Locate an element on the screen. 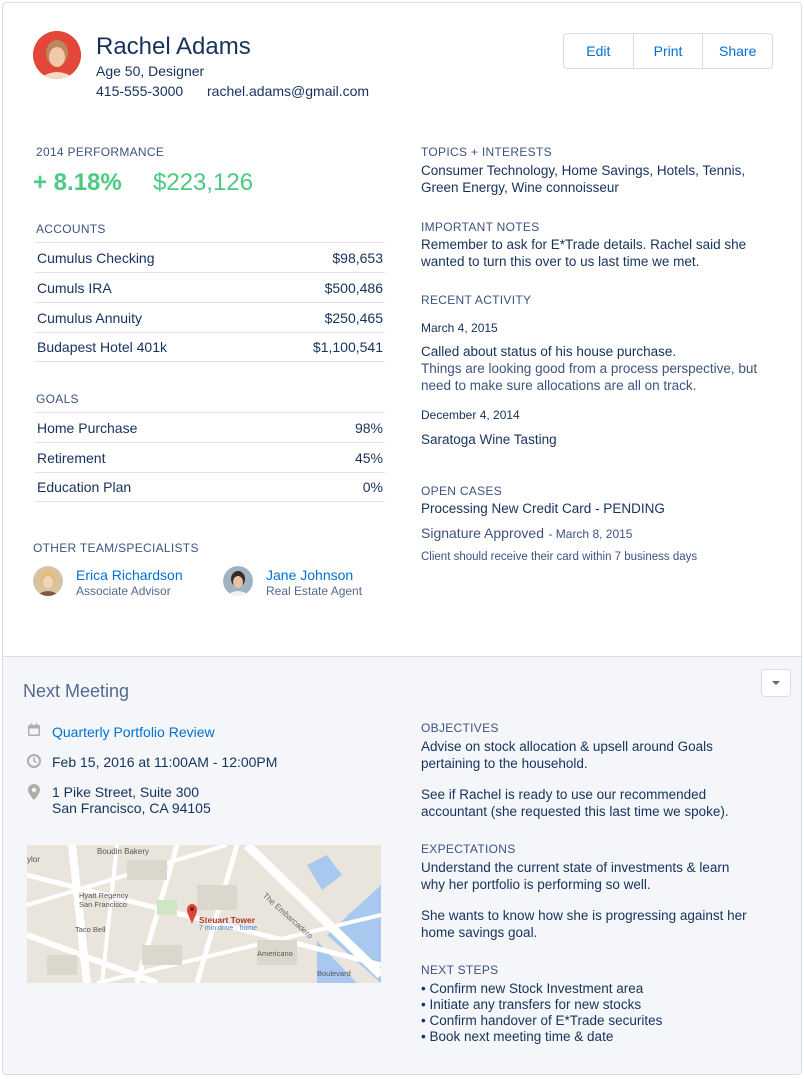 The width and height of the screenshot is (804, 1079). account-name: Cumulus Annuity is located at coordinates (90, 317).